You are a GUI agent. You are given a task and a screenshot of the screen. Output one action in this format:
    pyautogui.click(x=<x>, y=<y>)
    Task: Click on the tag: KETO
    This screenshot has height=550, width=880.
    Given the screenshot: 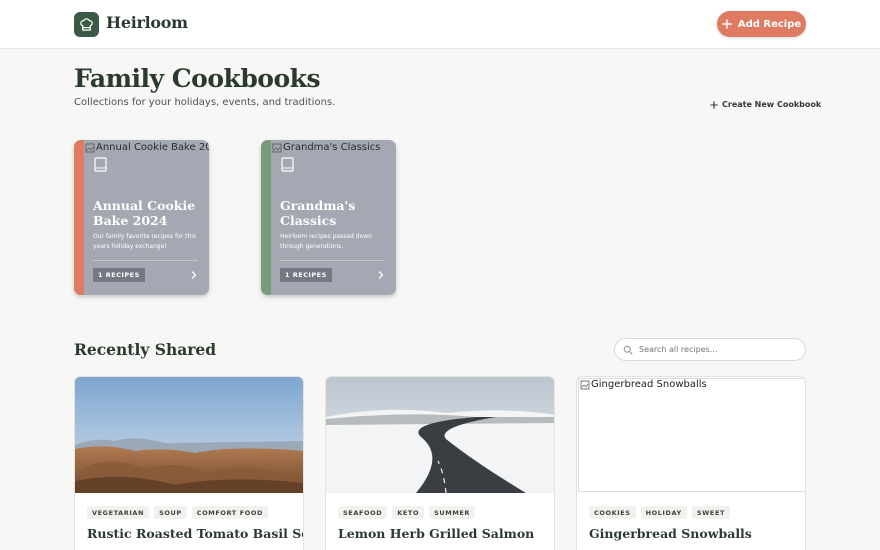 What is the action you would take?
    pyautogui.click(x=408, y=512)
    